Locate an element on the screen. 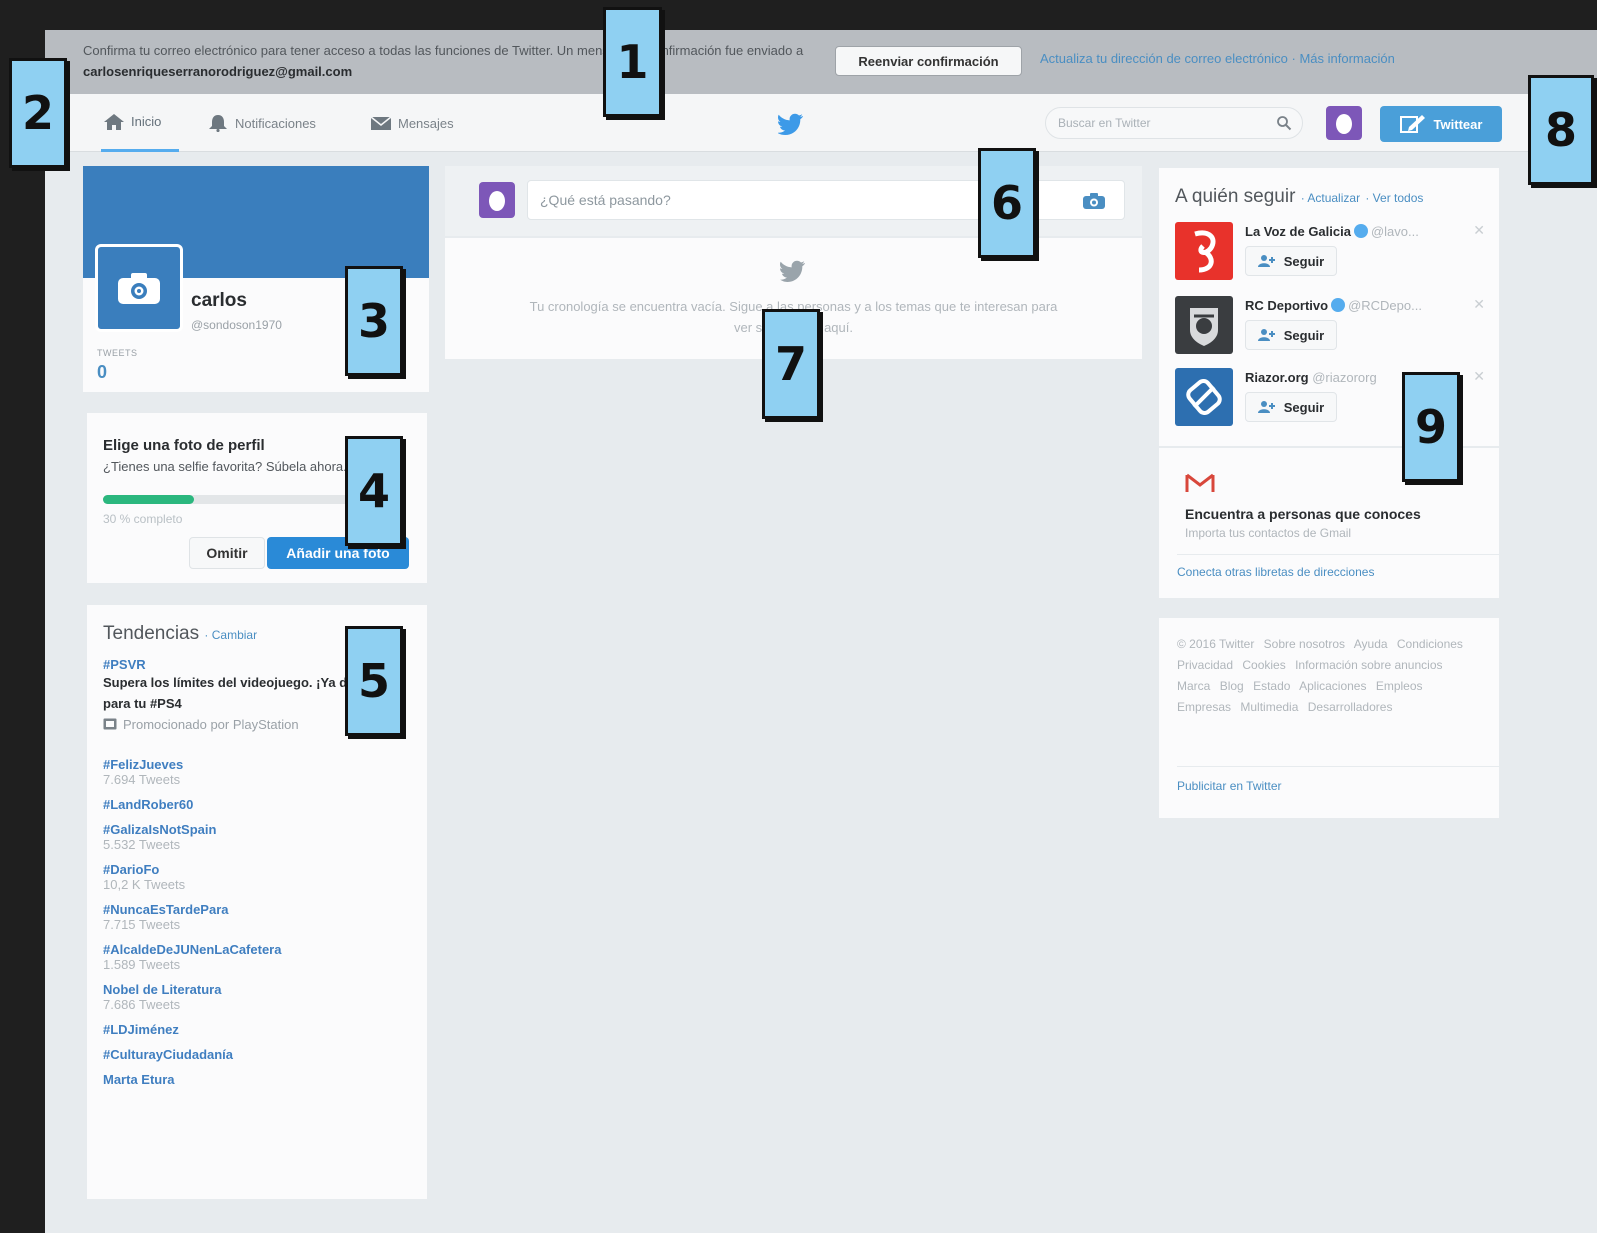 Image resolution: width=1597 pixels, height=1233 pixels. trend-tag: #NuncaEsTardePara is located at coordinates (263, 909).